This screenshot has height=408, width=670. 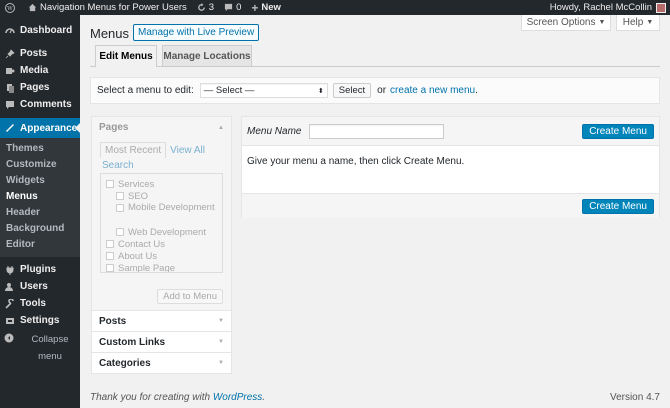 What do you see at coordinates (634, 397) in the screenshot?
I see `footer-version: Version 4.7` at bounding box center [634, 397].